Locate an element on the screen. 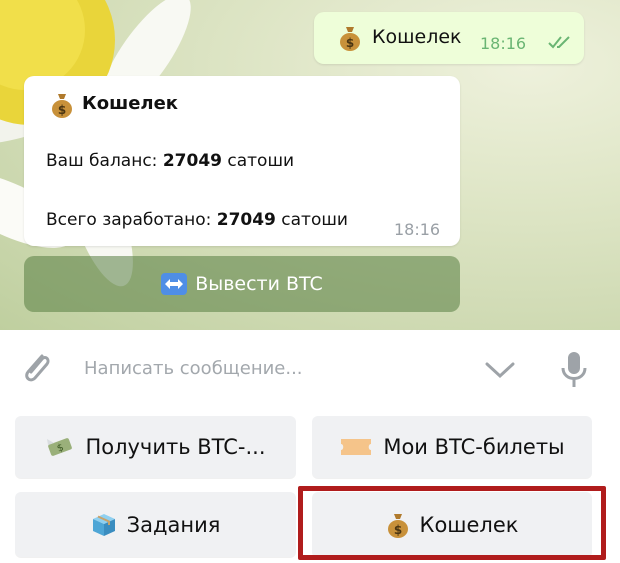 The width and height of the screenshot is (620, 563). left-right-arrow-icon is located at coordinates (174, 284).